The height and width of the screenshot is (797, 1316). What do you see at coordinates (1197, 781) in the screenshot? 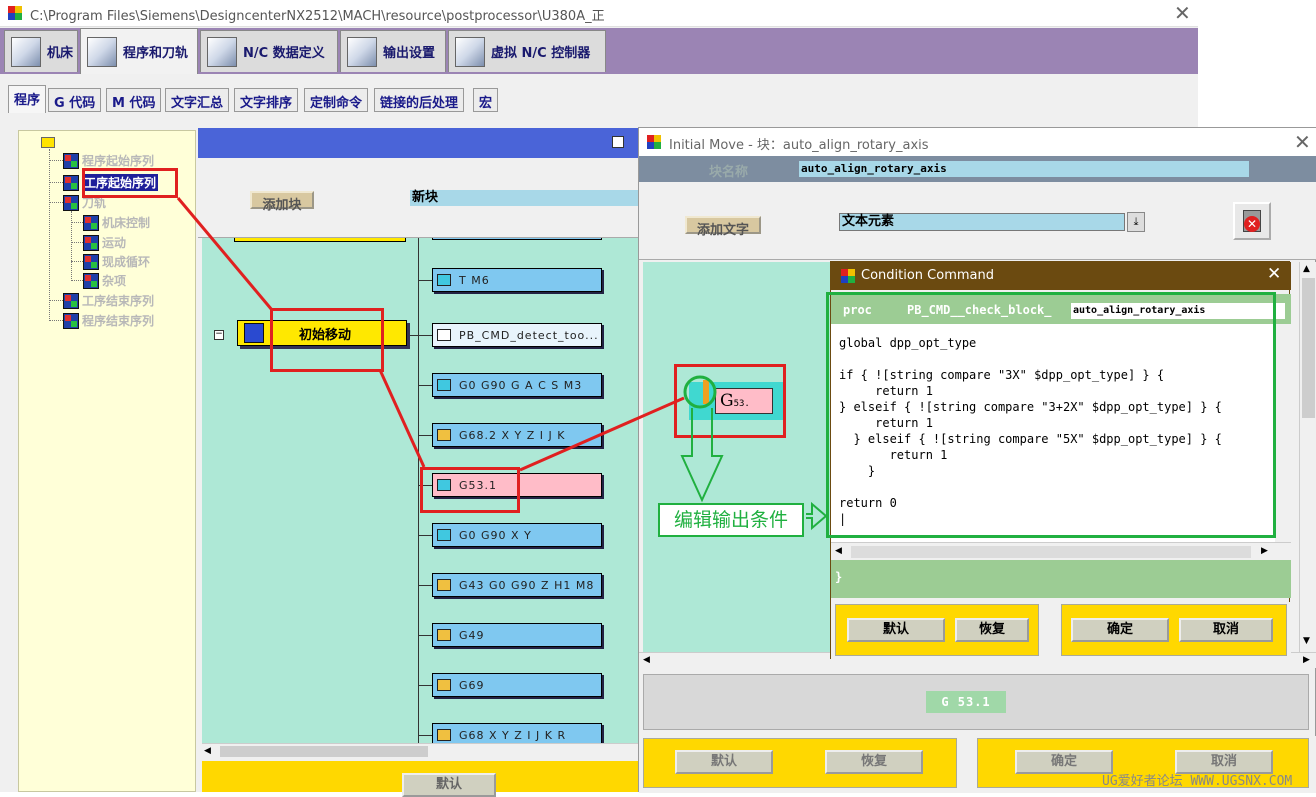
I see `watermark: UG爱好者论坛 WWW.UGSNX.COM` at bounding box center [1197, 781].